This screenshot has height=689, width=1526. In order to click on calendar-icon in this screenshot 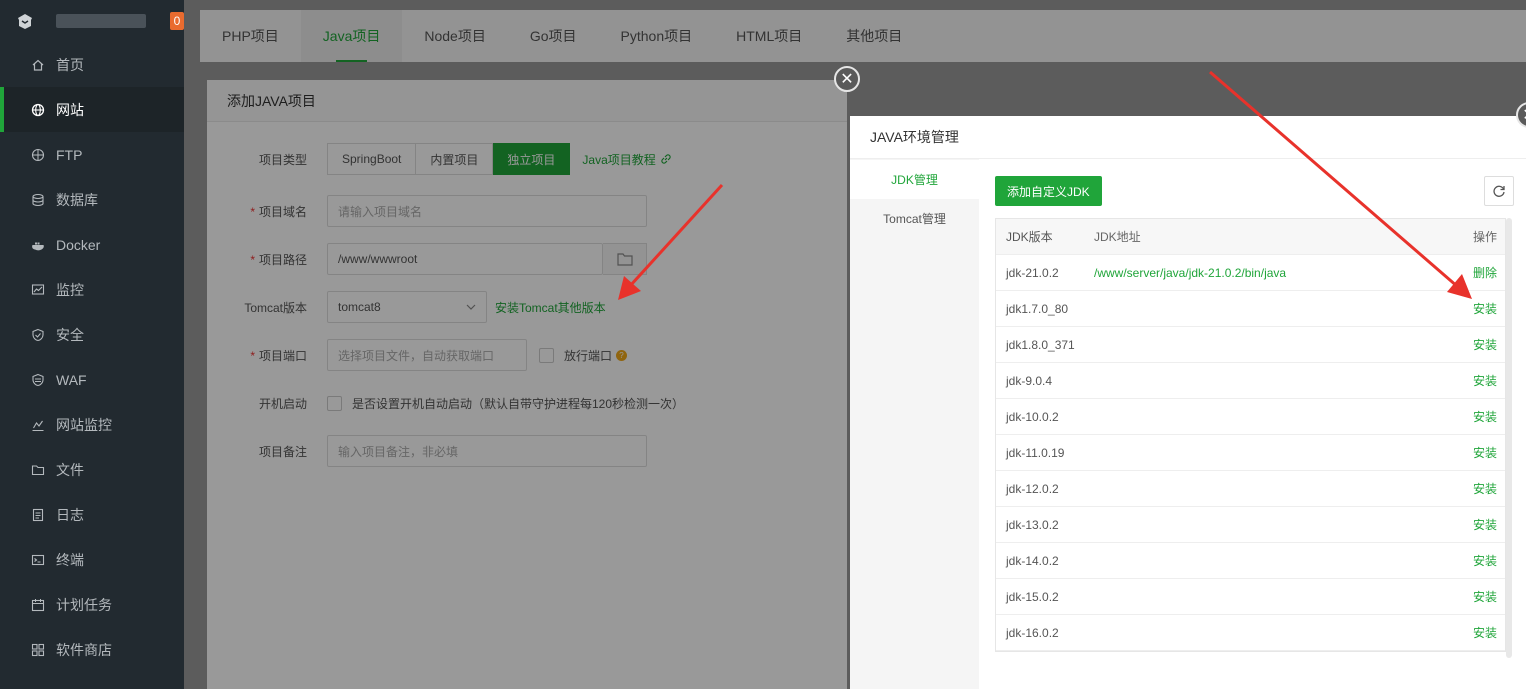, I will do `click(38, 605)`.